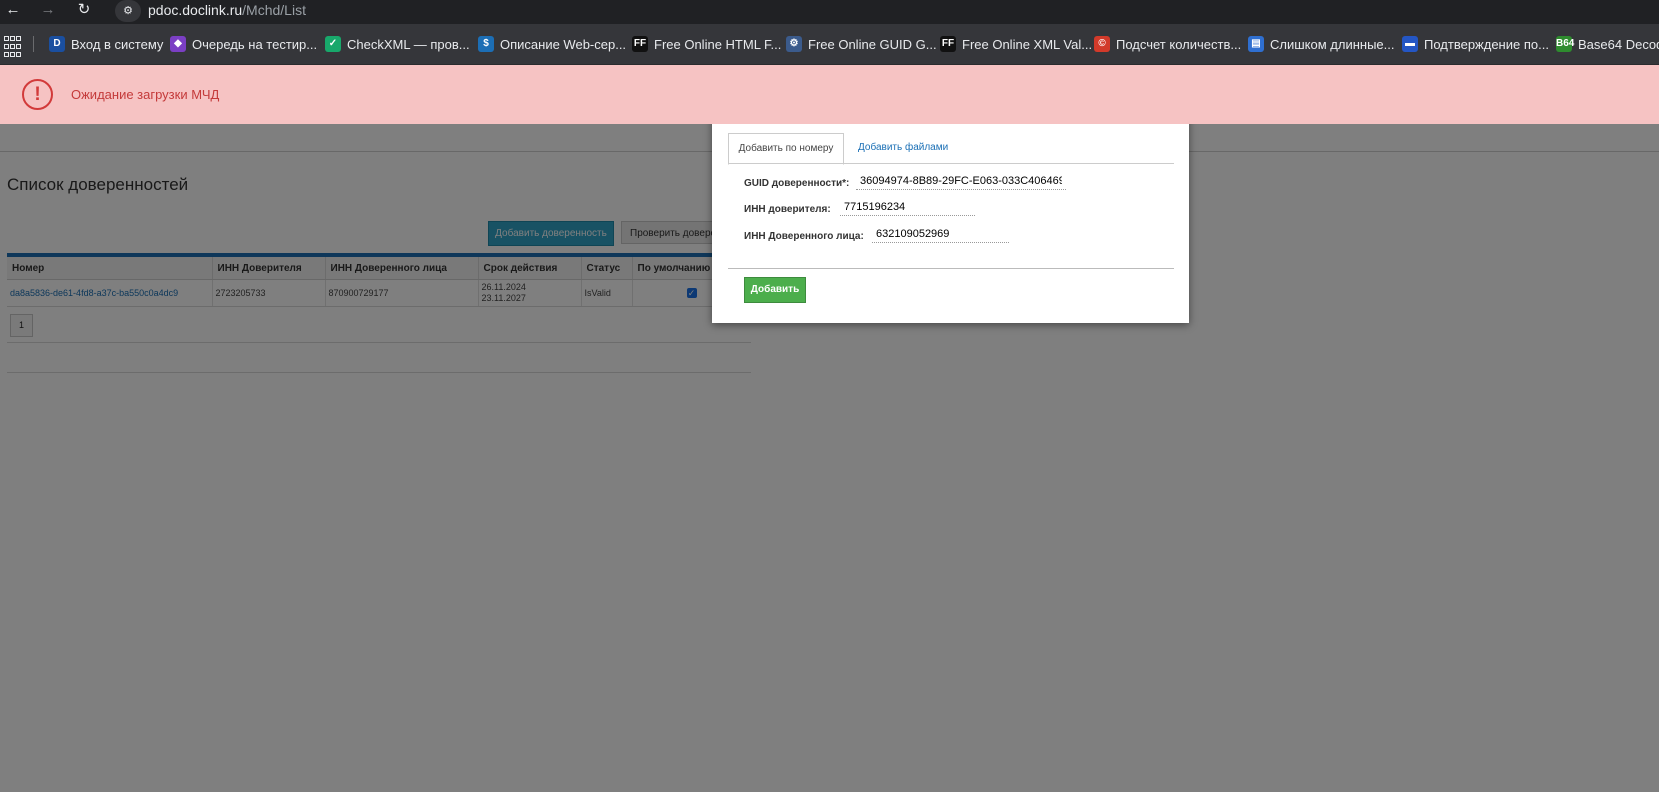 The height and width of the screenshot is (792, 1659). What do you see at coordinates (1618, 44) in the screenshot?
I see `bookmark-label: Base64 Decode` at bounding box center [1618, 44].